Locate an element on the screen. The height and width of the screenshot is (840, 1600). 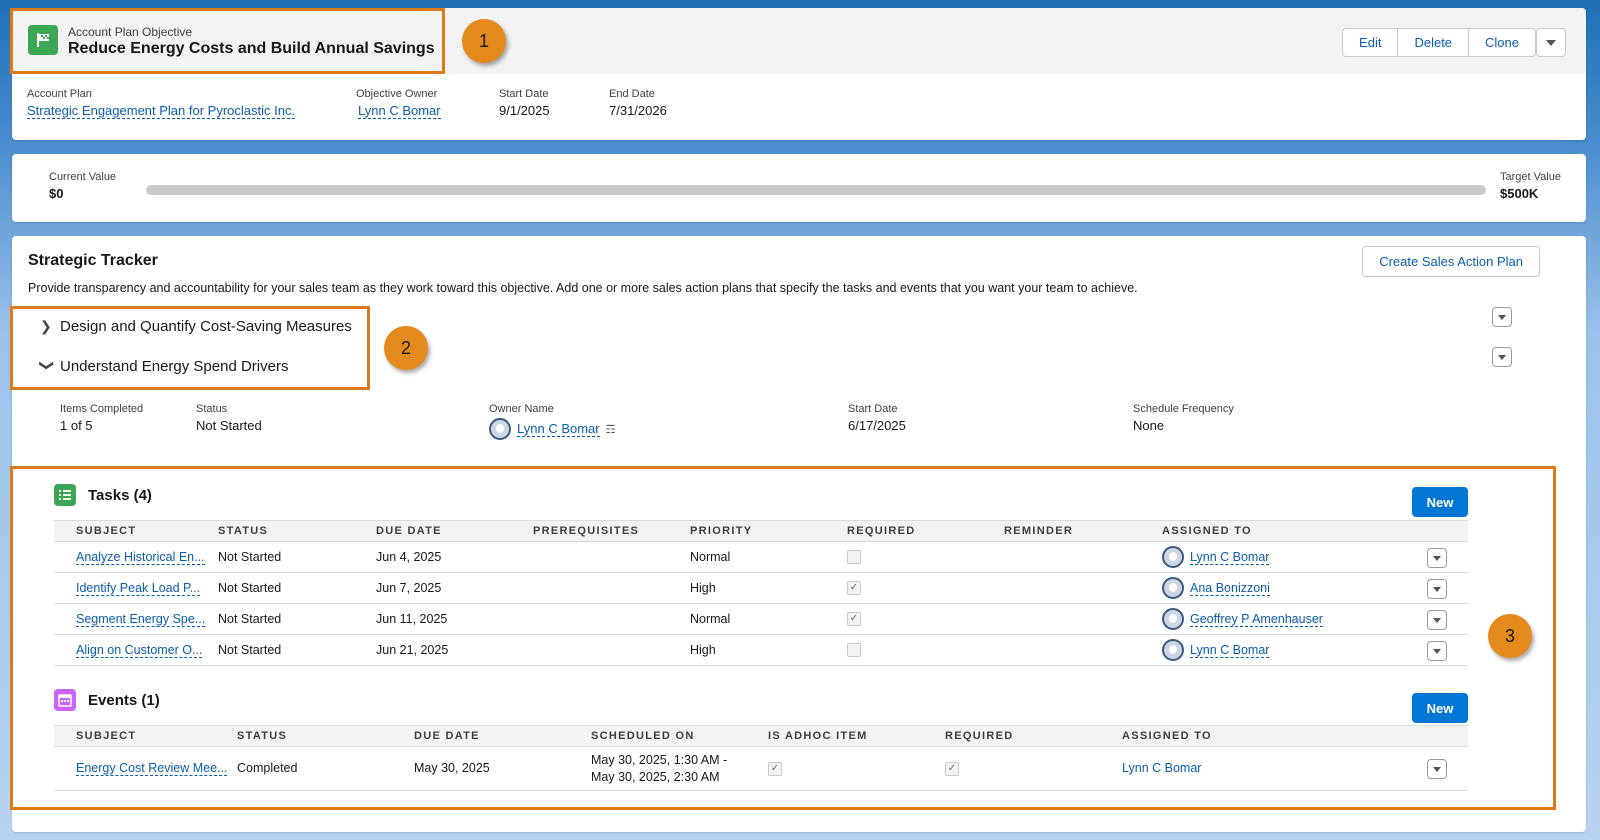
owner-name-link: Lynn C Bomar is located at coordinates (558, 429).